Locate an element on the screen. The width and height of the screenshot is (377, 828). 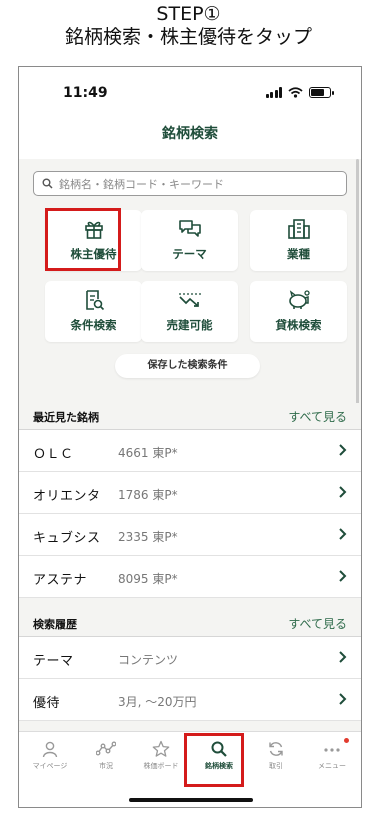
step-number: STEP① is located at coordinates (188, 14).